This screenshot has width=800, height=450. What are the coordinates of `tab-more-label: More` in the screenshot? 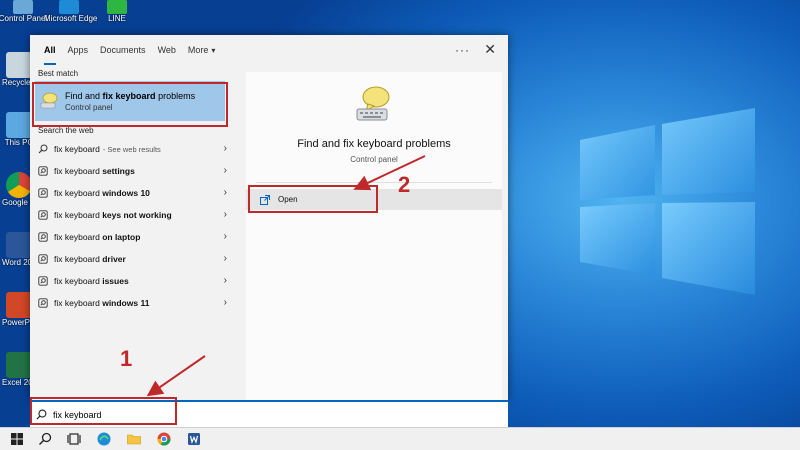 It's located at (198, 50).